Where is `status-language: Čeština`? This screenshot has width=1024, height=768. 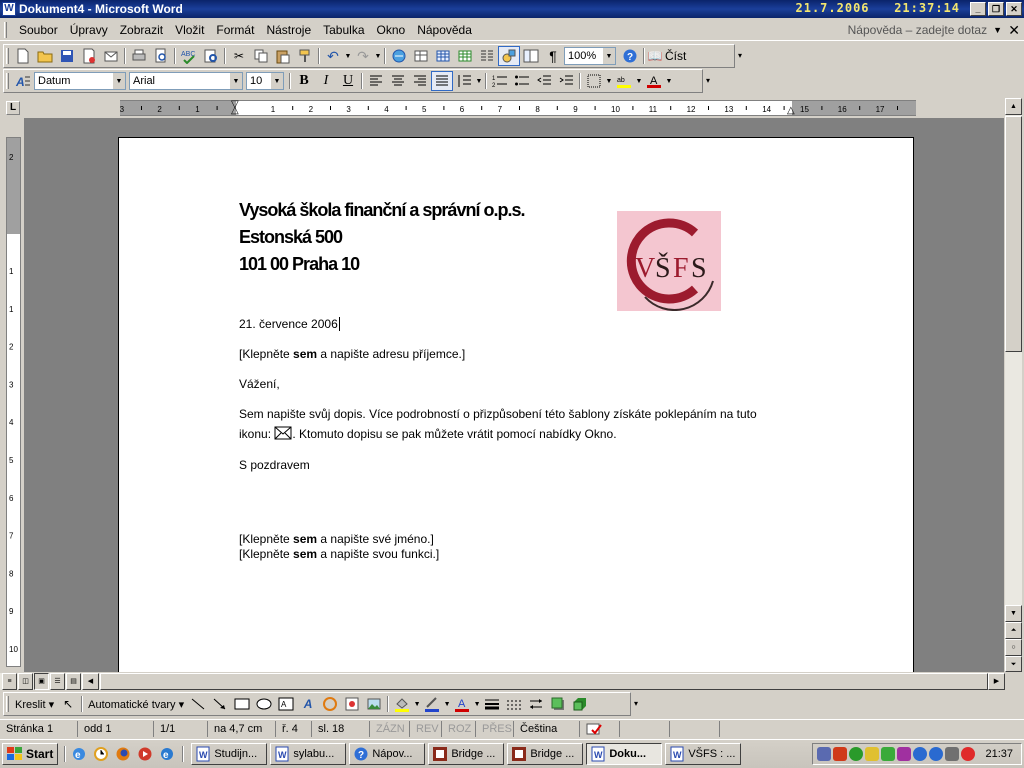
status-language: Čeština is located at coordinates (547, 729).